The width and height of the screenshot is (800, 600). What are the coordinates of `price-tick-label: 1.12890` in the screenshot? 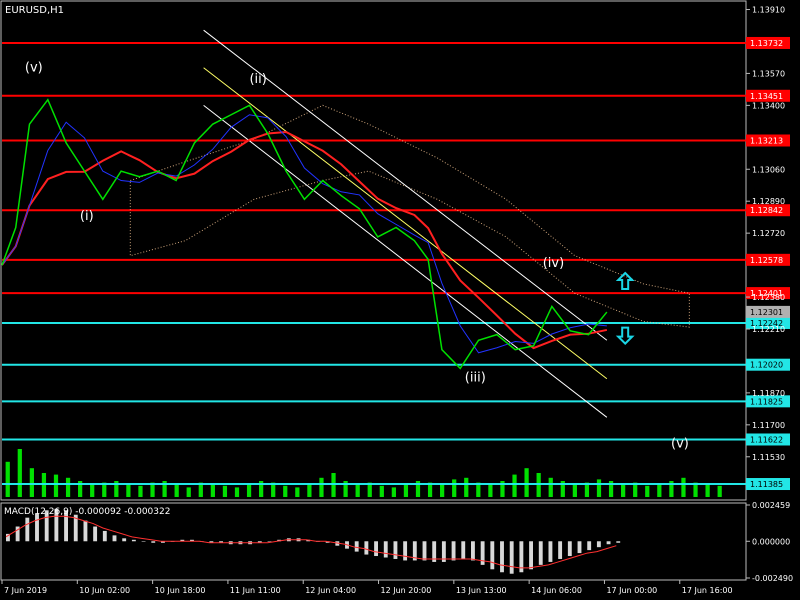 It's located at (768, 201).